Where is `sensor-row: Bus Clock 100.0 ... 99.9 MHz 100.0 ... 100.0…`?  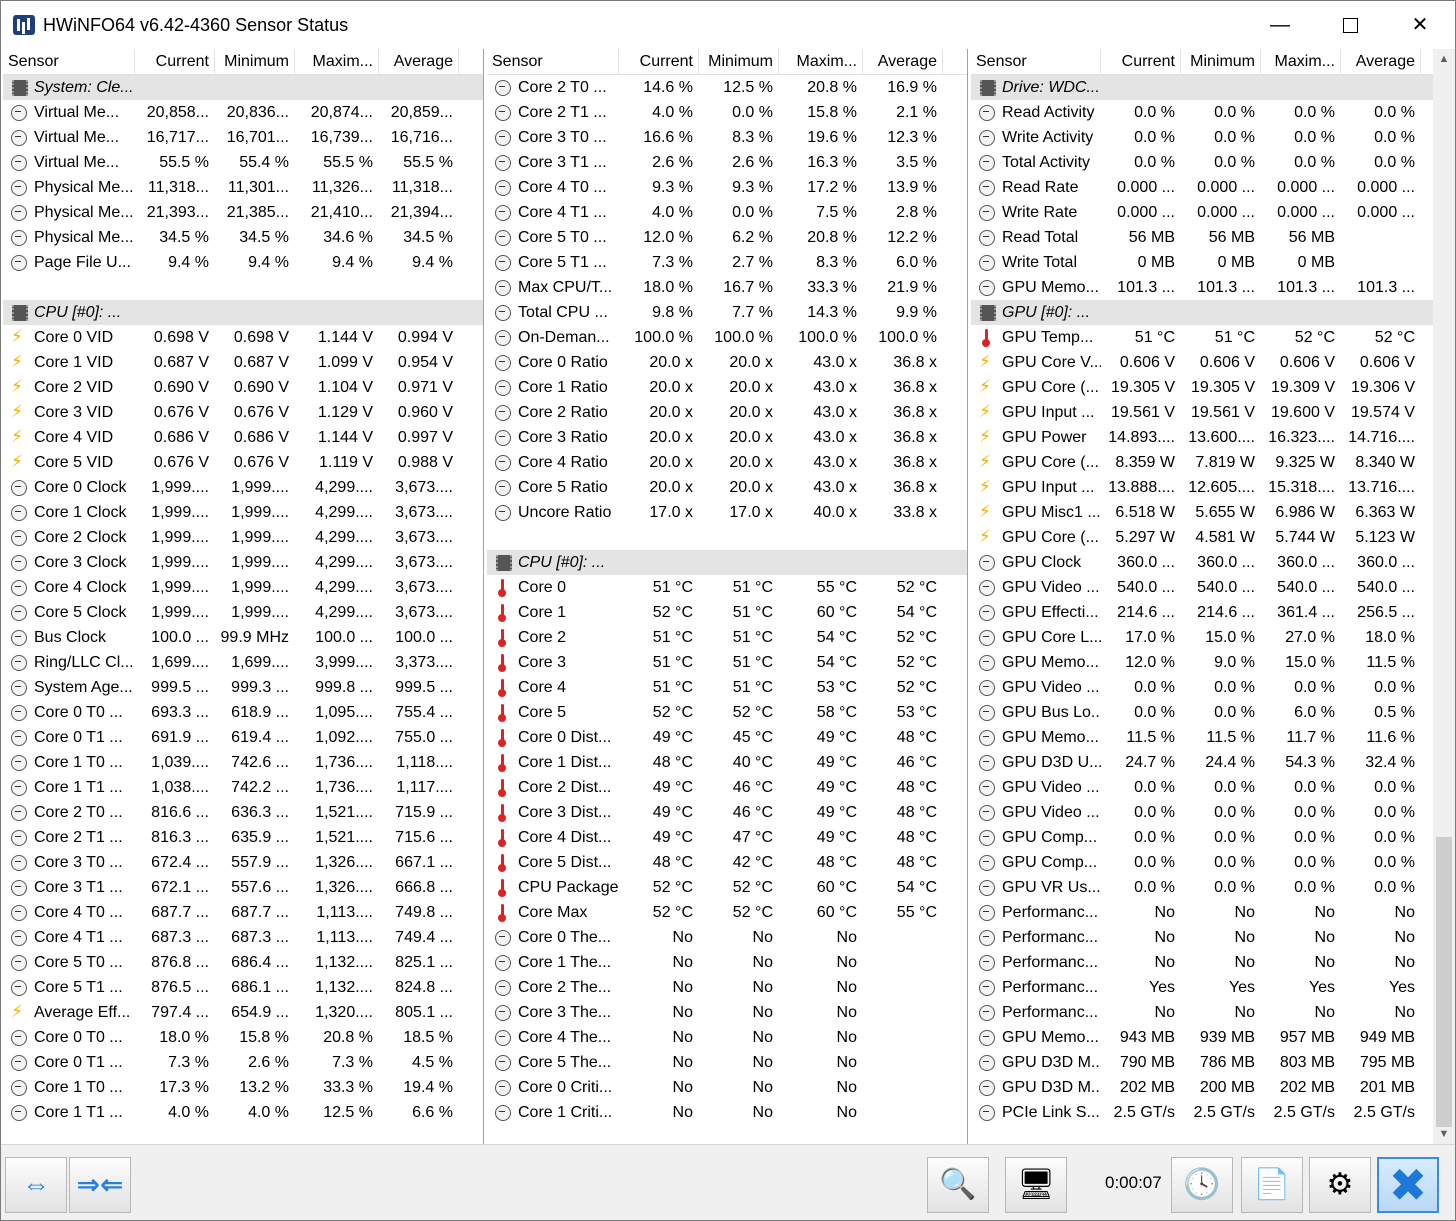
sensor-row: Bus Clock 100.0 ... 99.9 MHz 100.0 ... 100.0… is located at coordinates (243, 637).